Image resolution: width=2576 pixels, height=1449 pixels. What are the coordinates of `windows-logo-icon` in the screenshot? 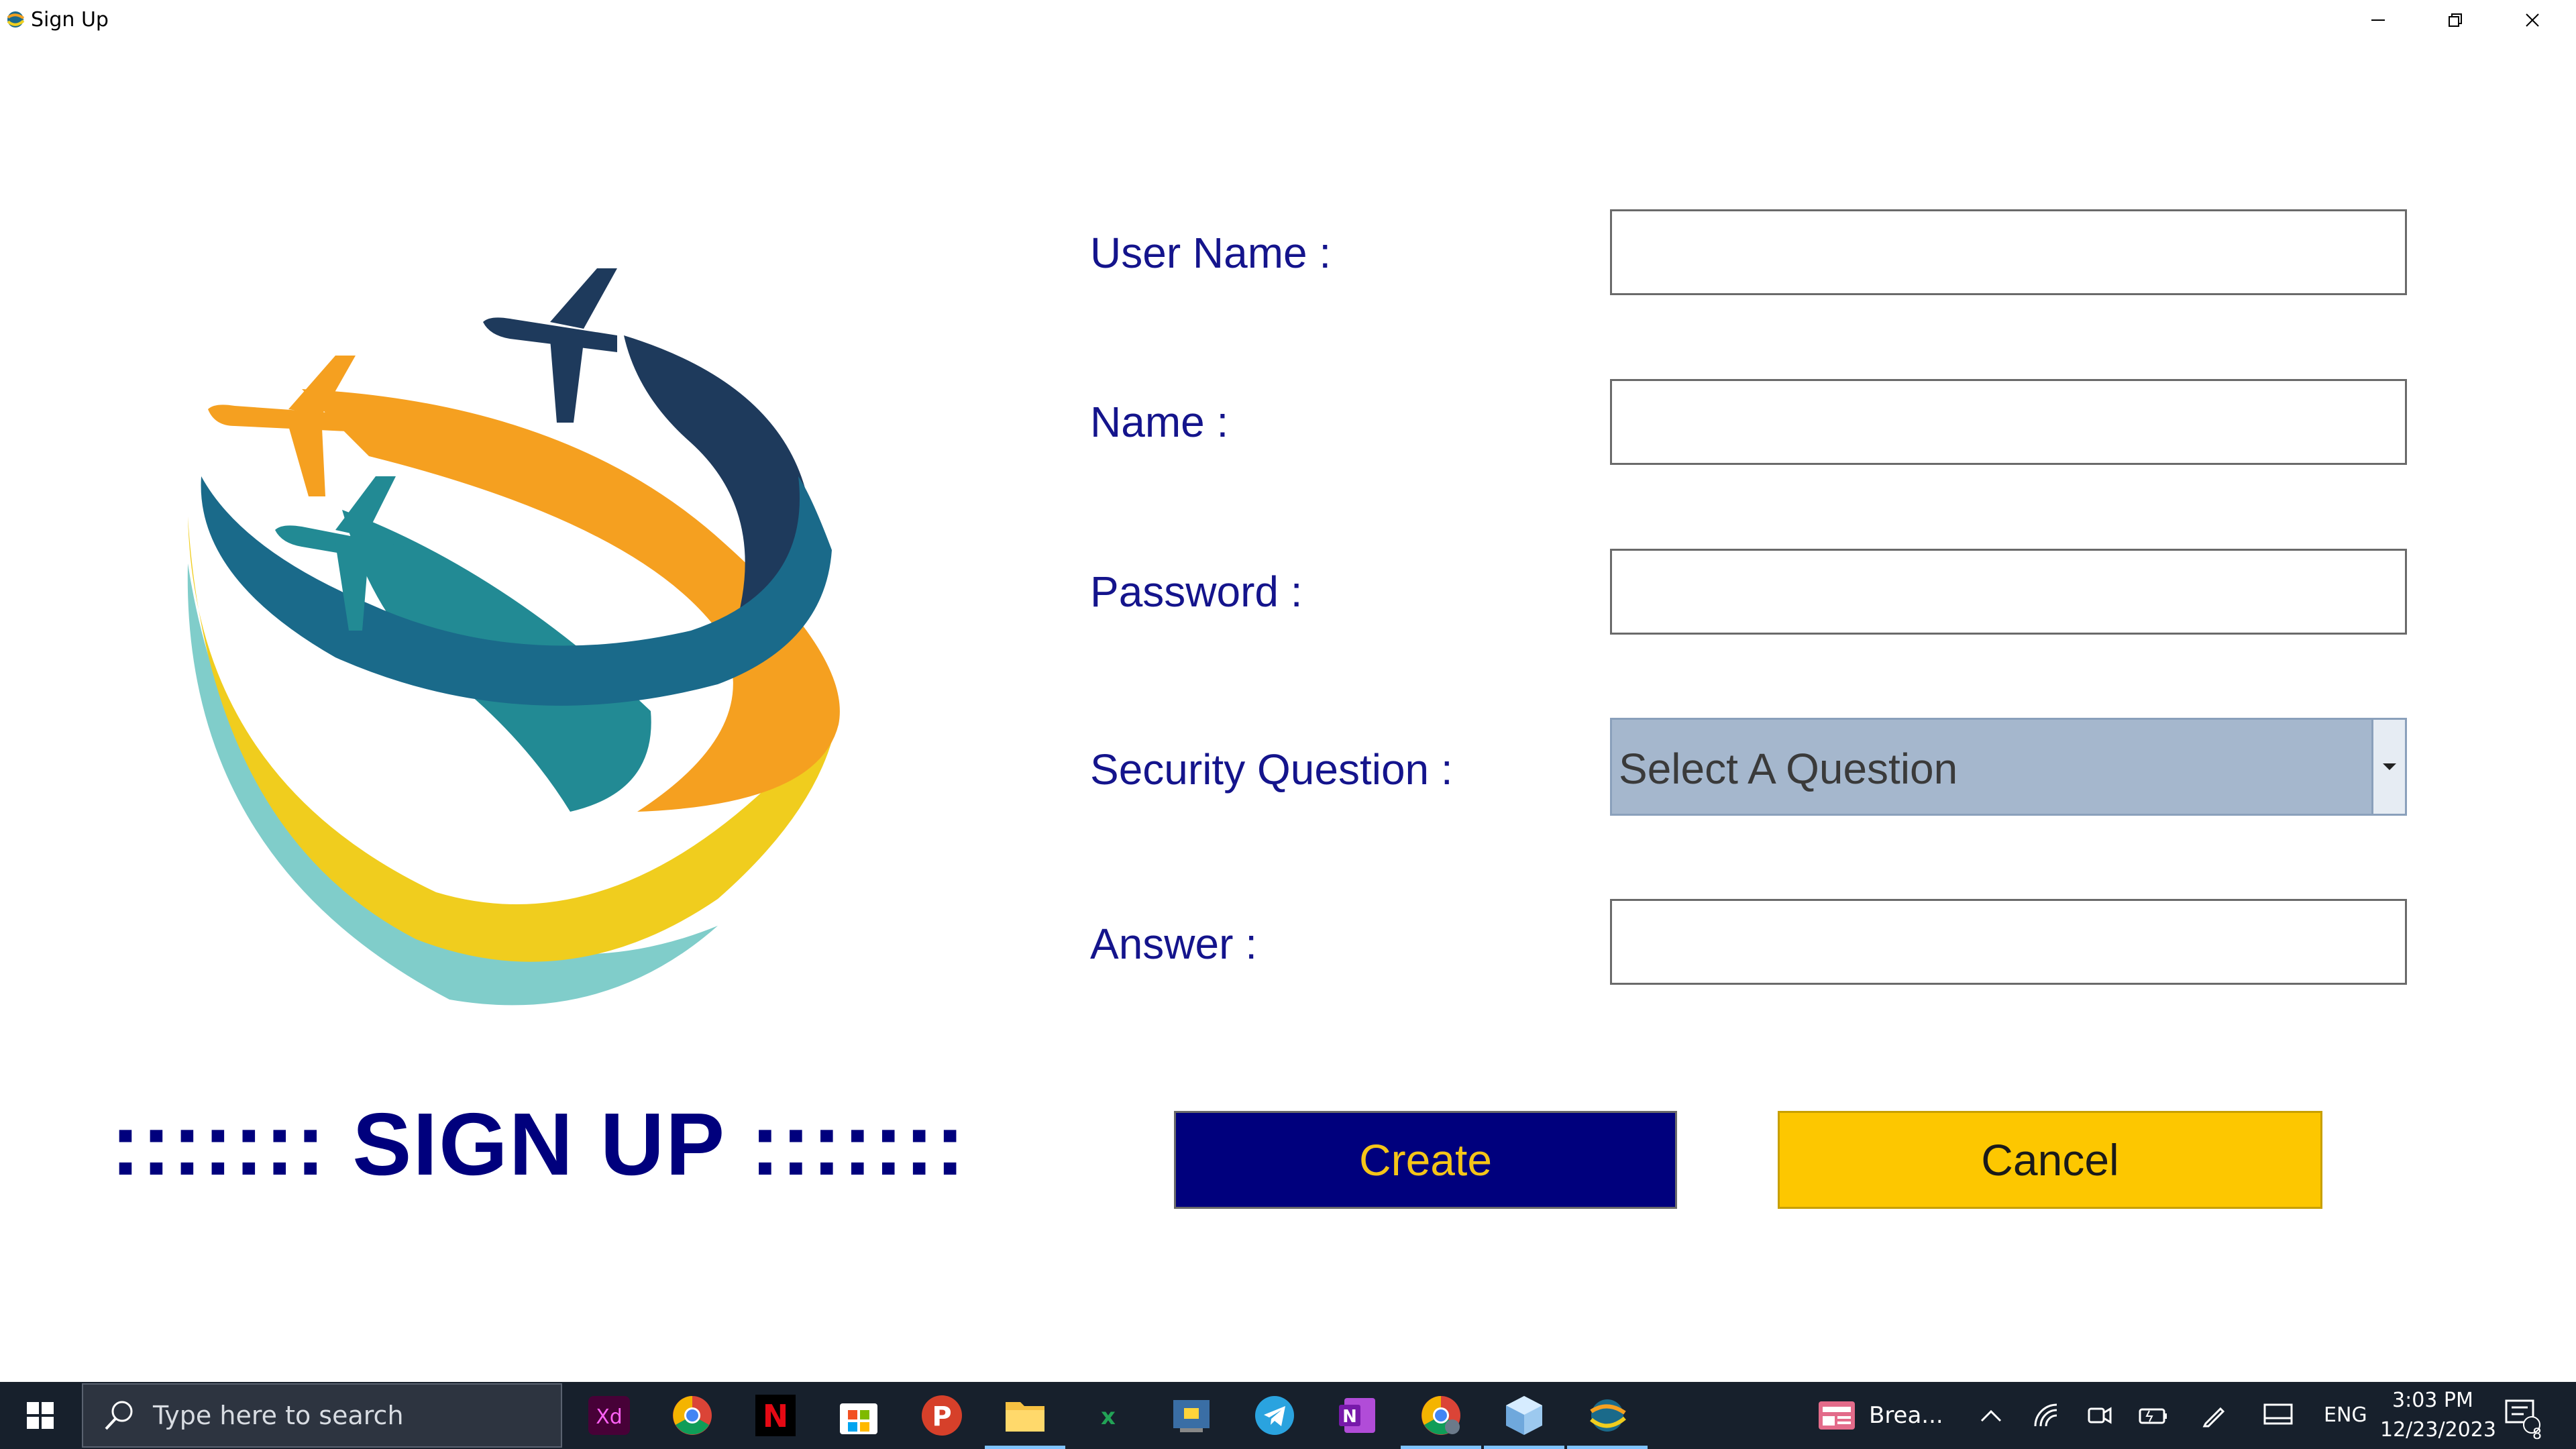 It's located at (40, 1415).